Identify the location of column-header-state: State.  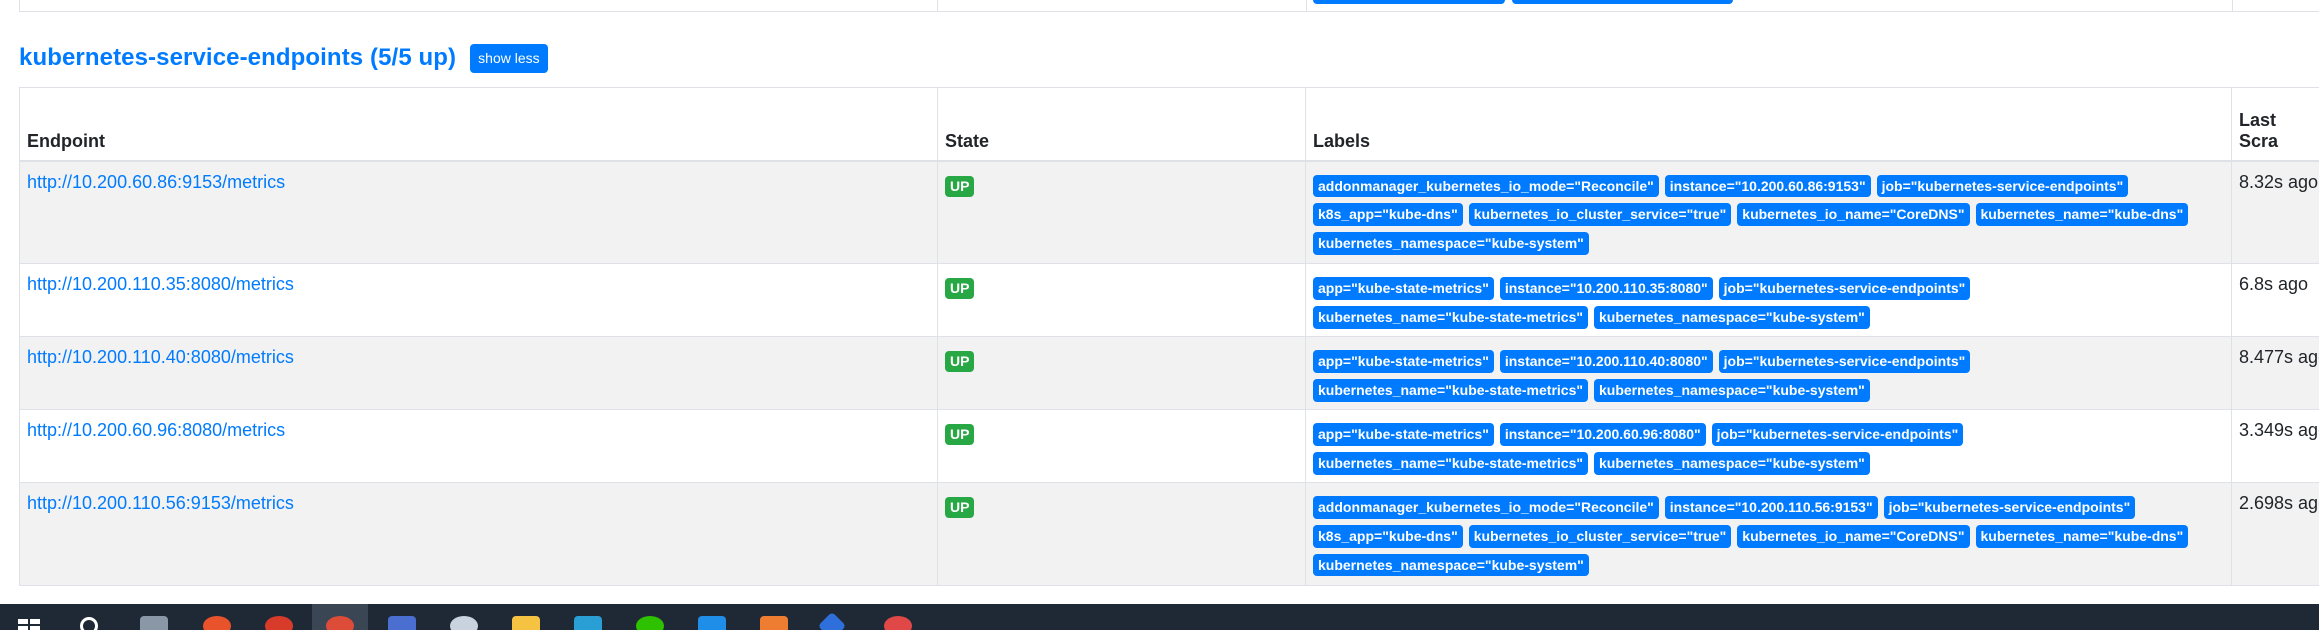
(1121, 124).